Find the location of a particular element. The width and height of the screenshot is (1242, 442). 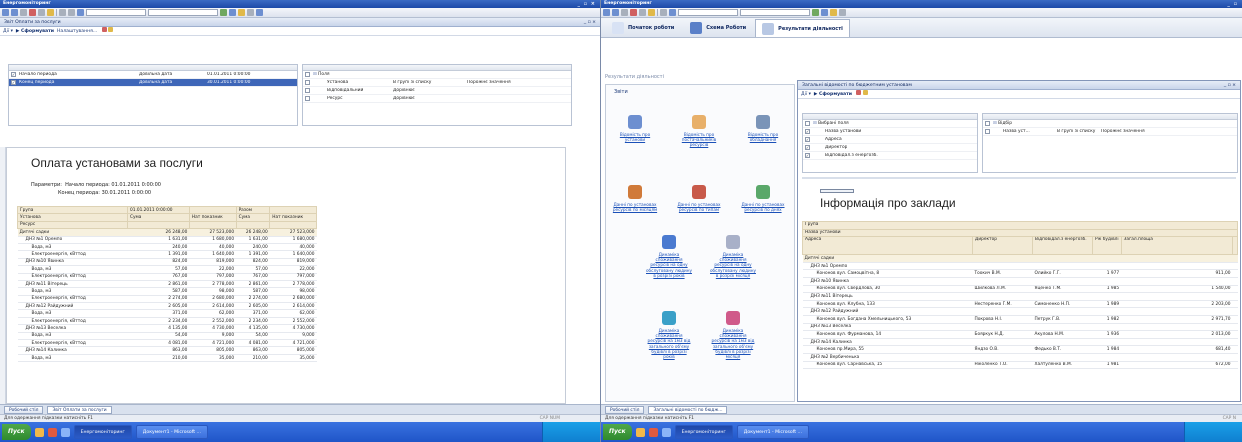

right-window-controls: _ ▫ is located at coordinates (1232, 4).